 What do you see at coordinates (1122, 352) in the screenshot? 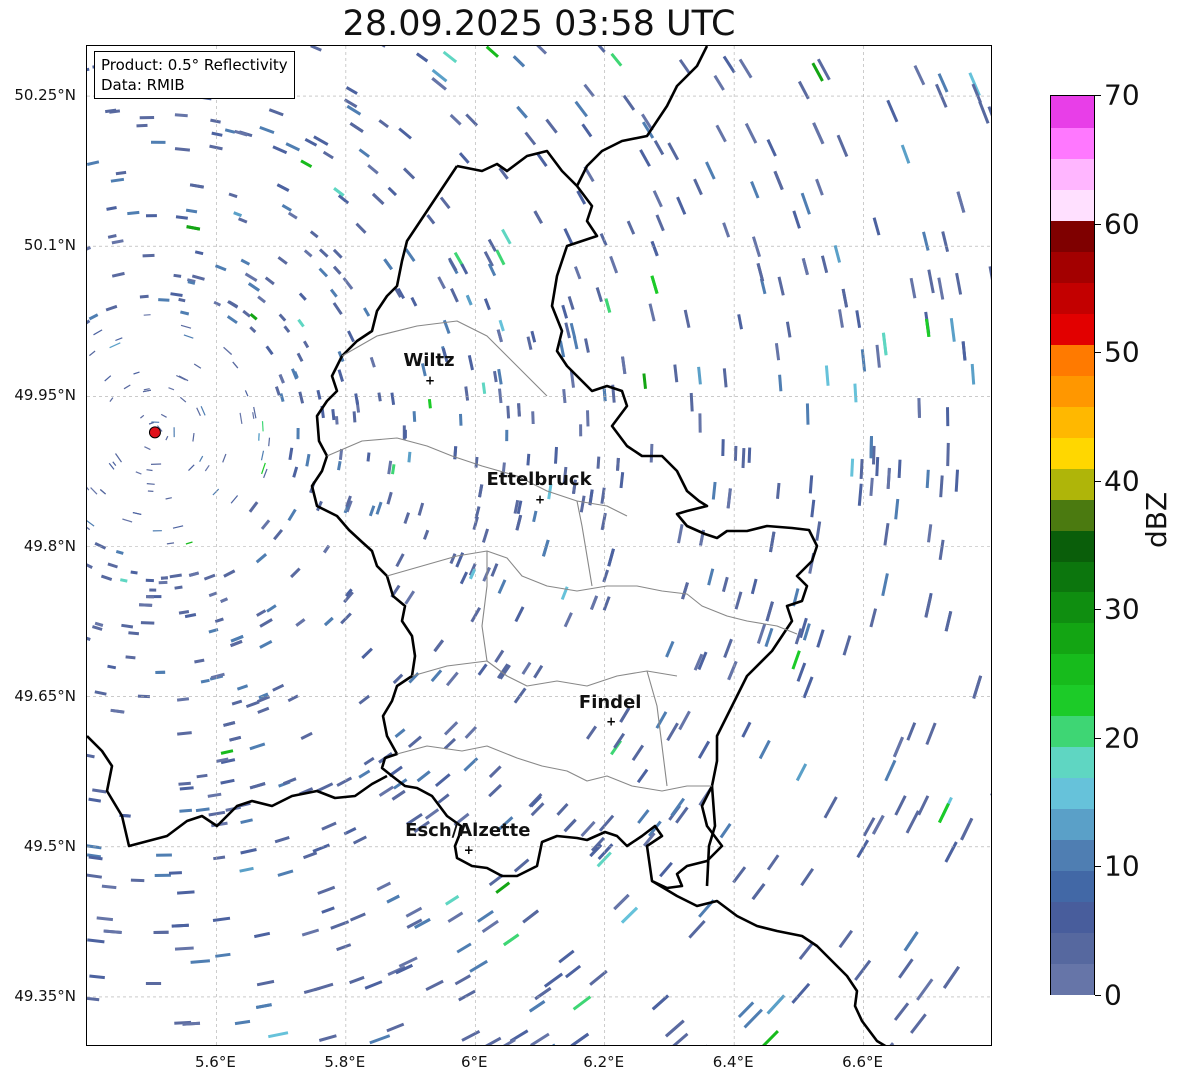
I see `colorbar-tick-label: 50` at bounding box center [1122, 352].